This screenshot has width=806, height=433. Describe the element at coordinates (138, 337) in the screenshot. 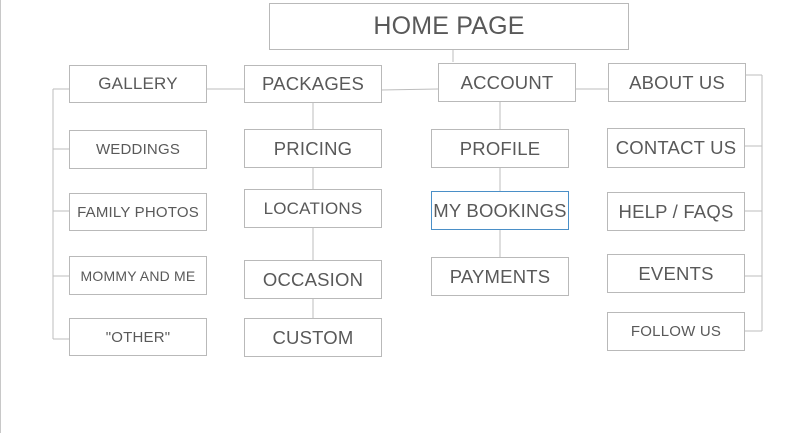

I see `node-other: "OTHER"` at that location.